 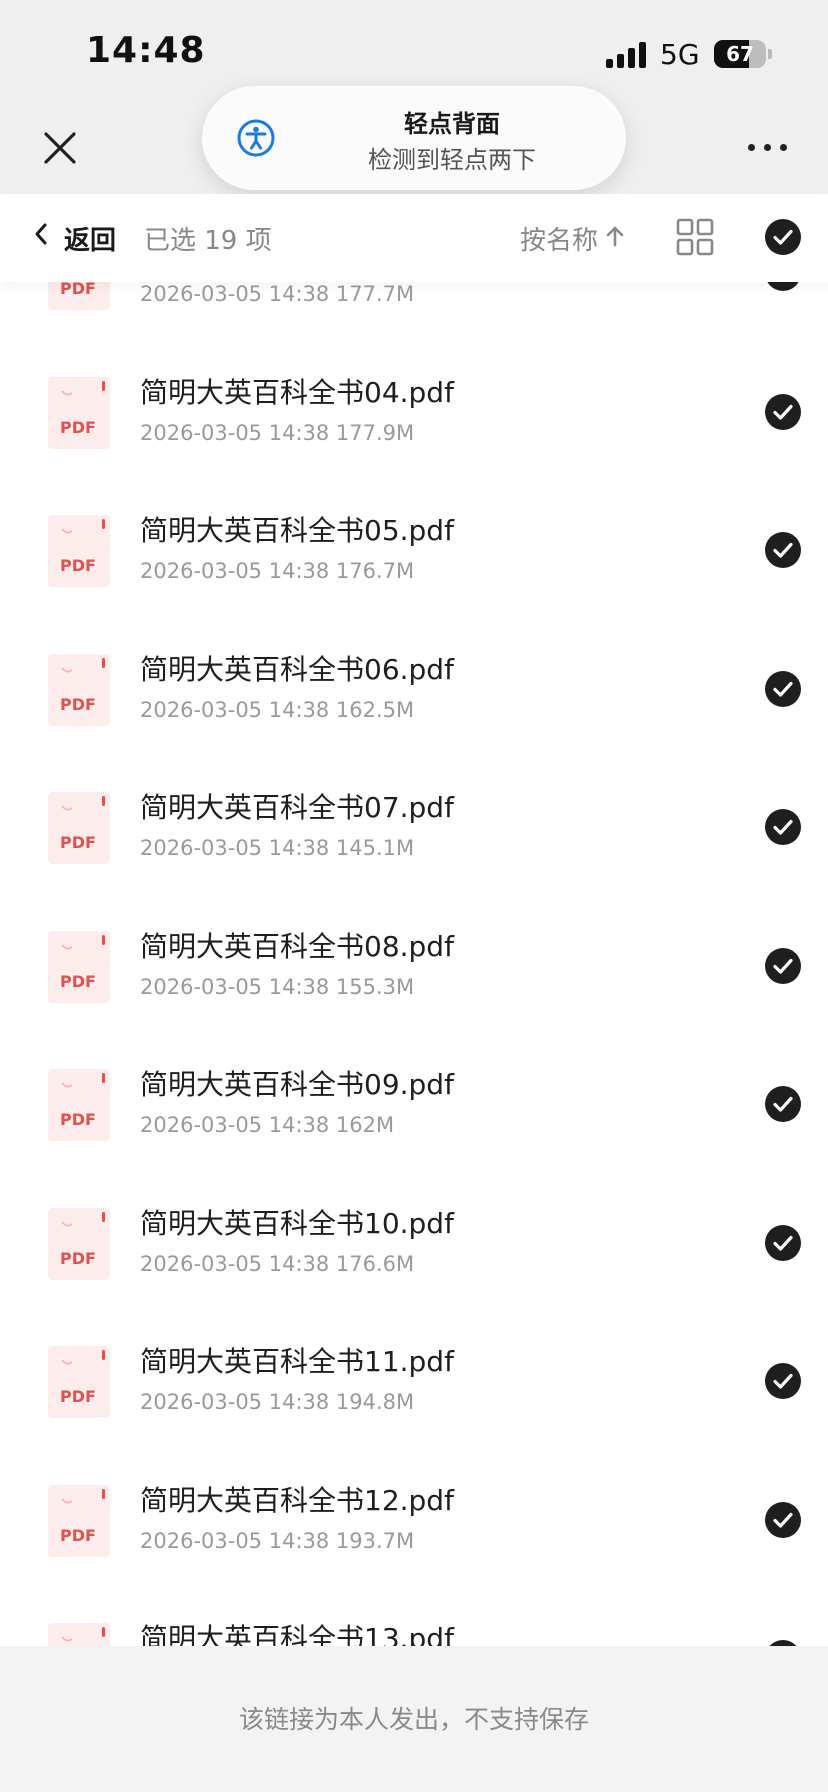 What do you see at coordinates (208, 241) in the screenshot?
I see `selected-count: 已选 19 项` at bounding box center [208, 241].